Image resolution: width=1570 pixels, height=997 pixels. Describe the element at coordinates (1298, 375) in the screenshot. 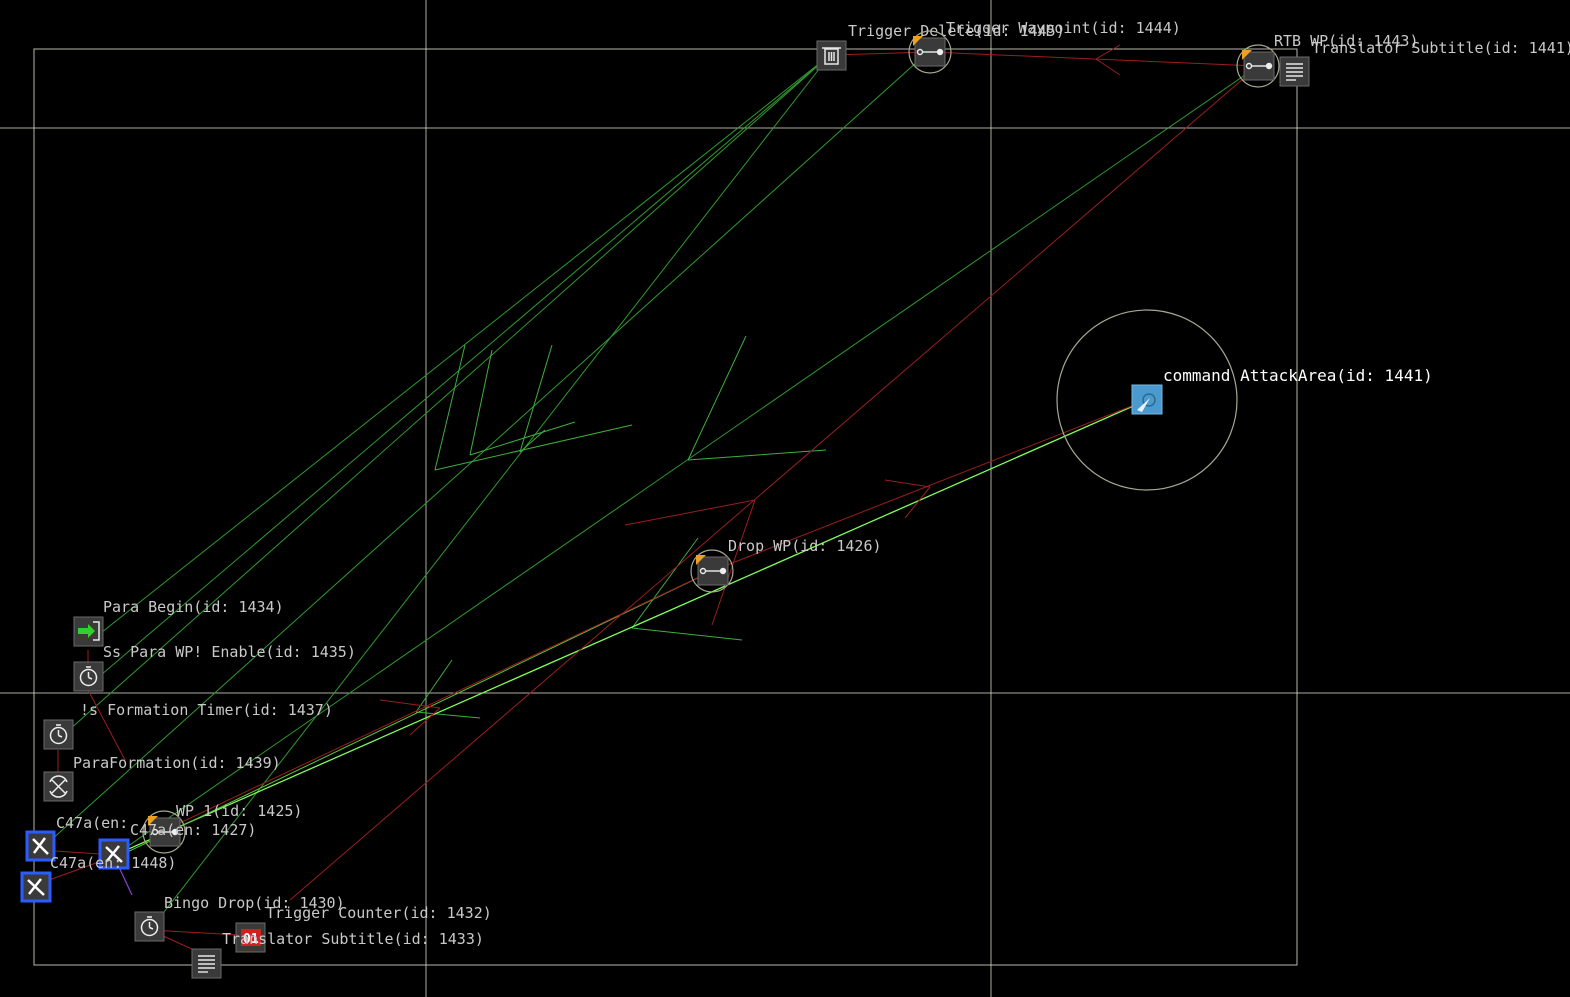

I see `command-attackarea-label: command AttackArea(id: 1441)` at that location.